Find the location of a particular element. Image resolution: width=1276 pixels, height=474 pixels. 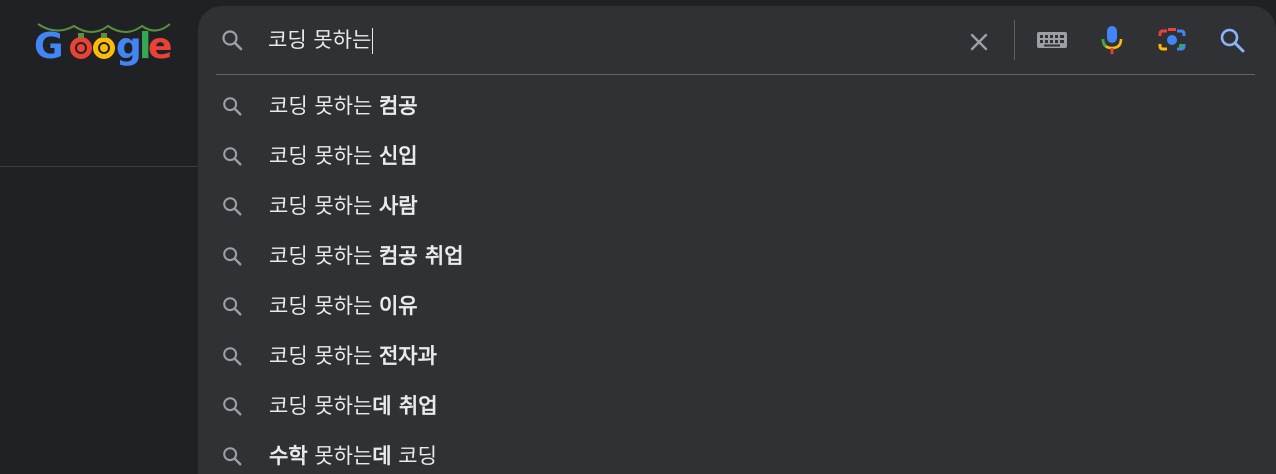

search-submit-button is located at coordinates (1232, 40).